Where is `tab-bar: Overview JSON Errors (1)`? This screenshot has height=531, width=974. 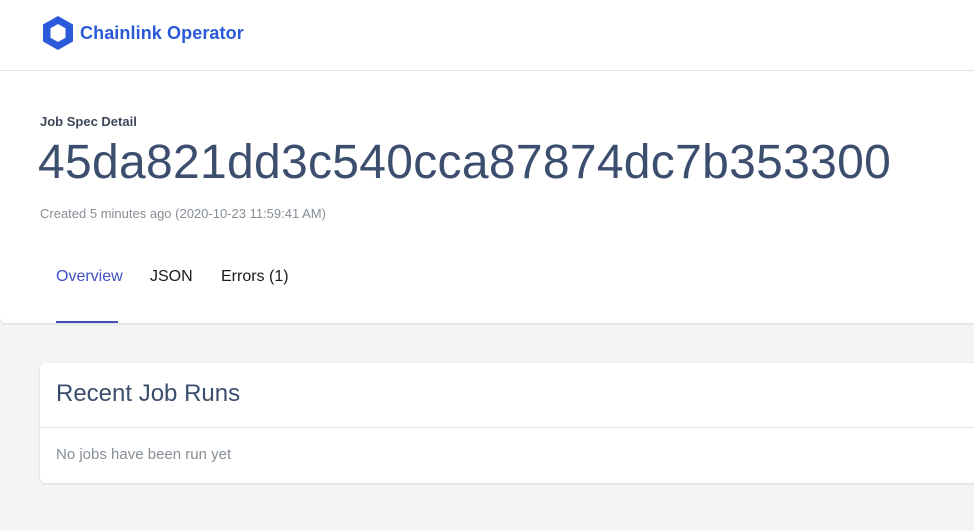 tab-bar: Overview JSON Errors (1) is located at coordinates (487, 287).